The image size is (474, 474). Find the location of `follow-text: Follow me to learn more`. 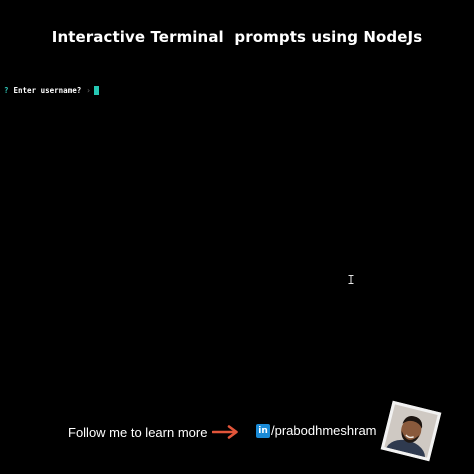

follow-text: Follow me to learn more is located at coordinates (138, 432).